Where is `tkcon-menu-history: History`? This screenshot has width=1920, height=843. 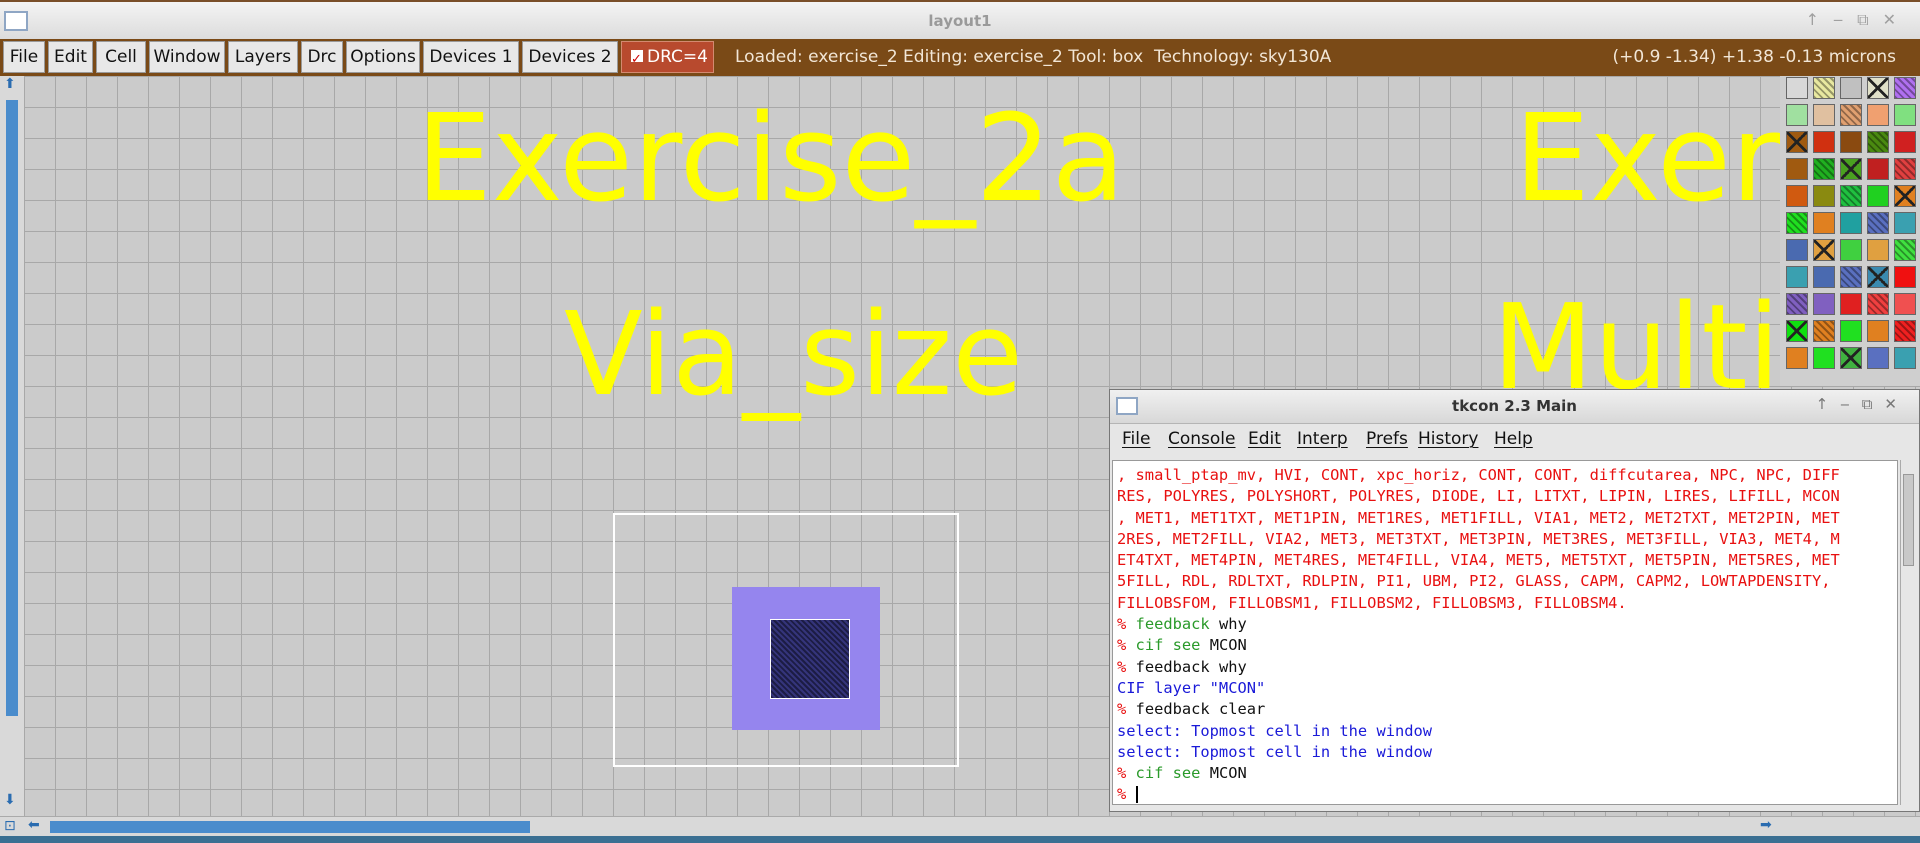
tkcon-menu-history: History is located at coordinates (1448, 439).